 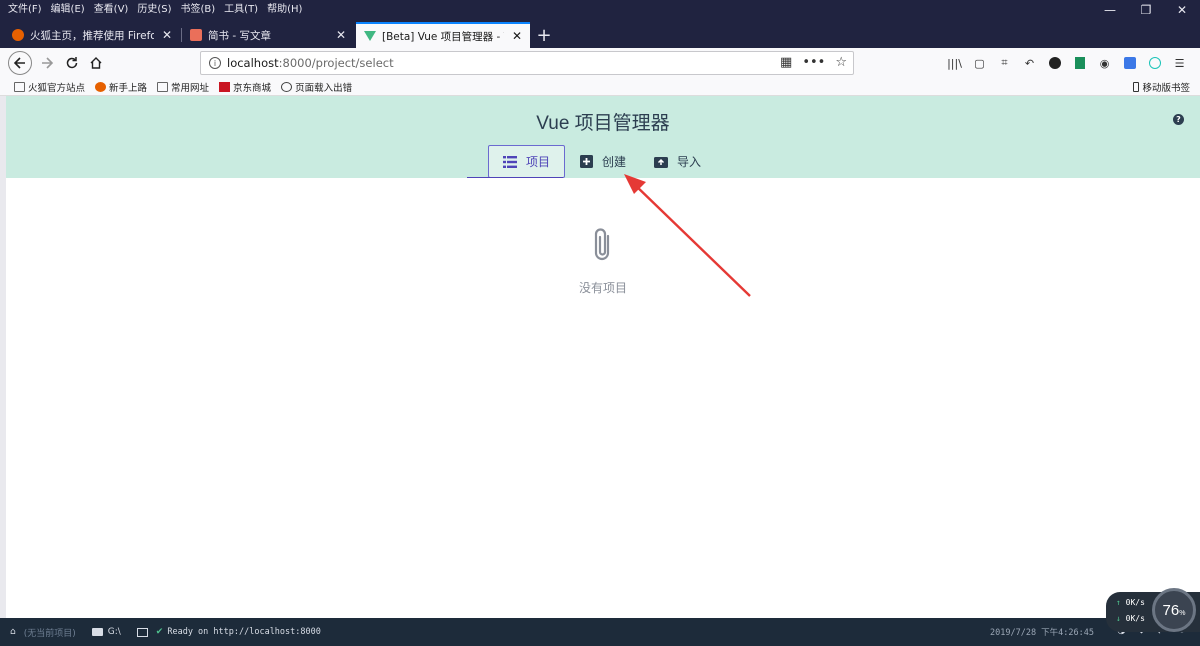 What do you see at coordinates (661, 161) in the screenshot?
I see `import-icon` at bounding box center [661, 161].